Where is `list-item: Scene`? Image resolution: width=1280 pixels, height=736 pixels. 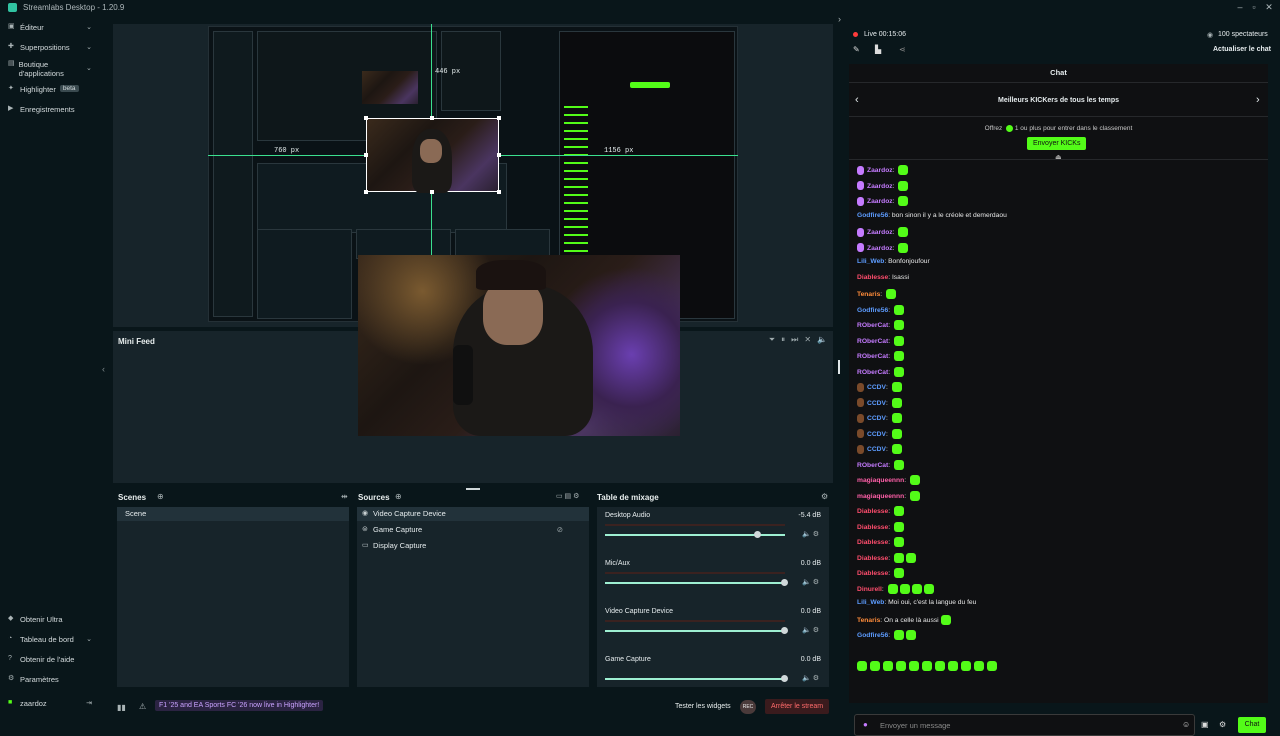 list-item: Scene is located at coordinates (233, 514).